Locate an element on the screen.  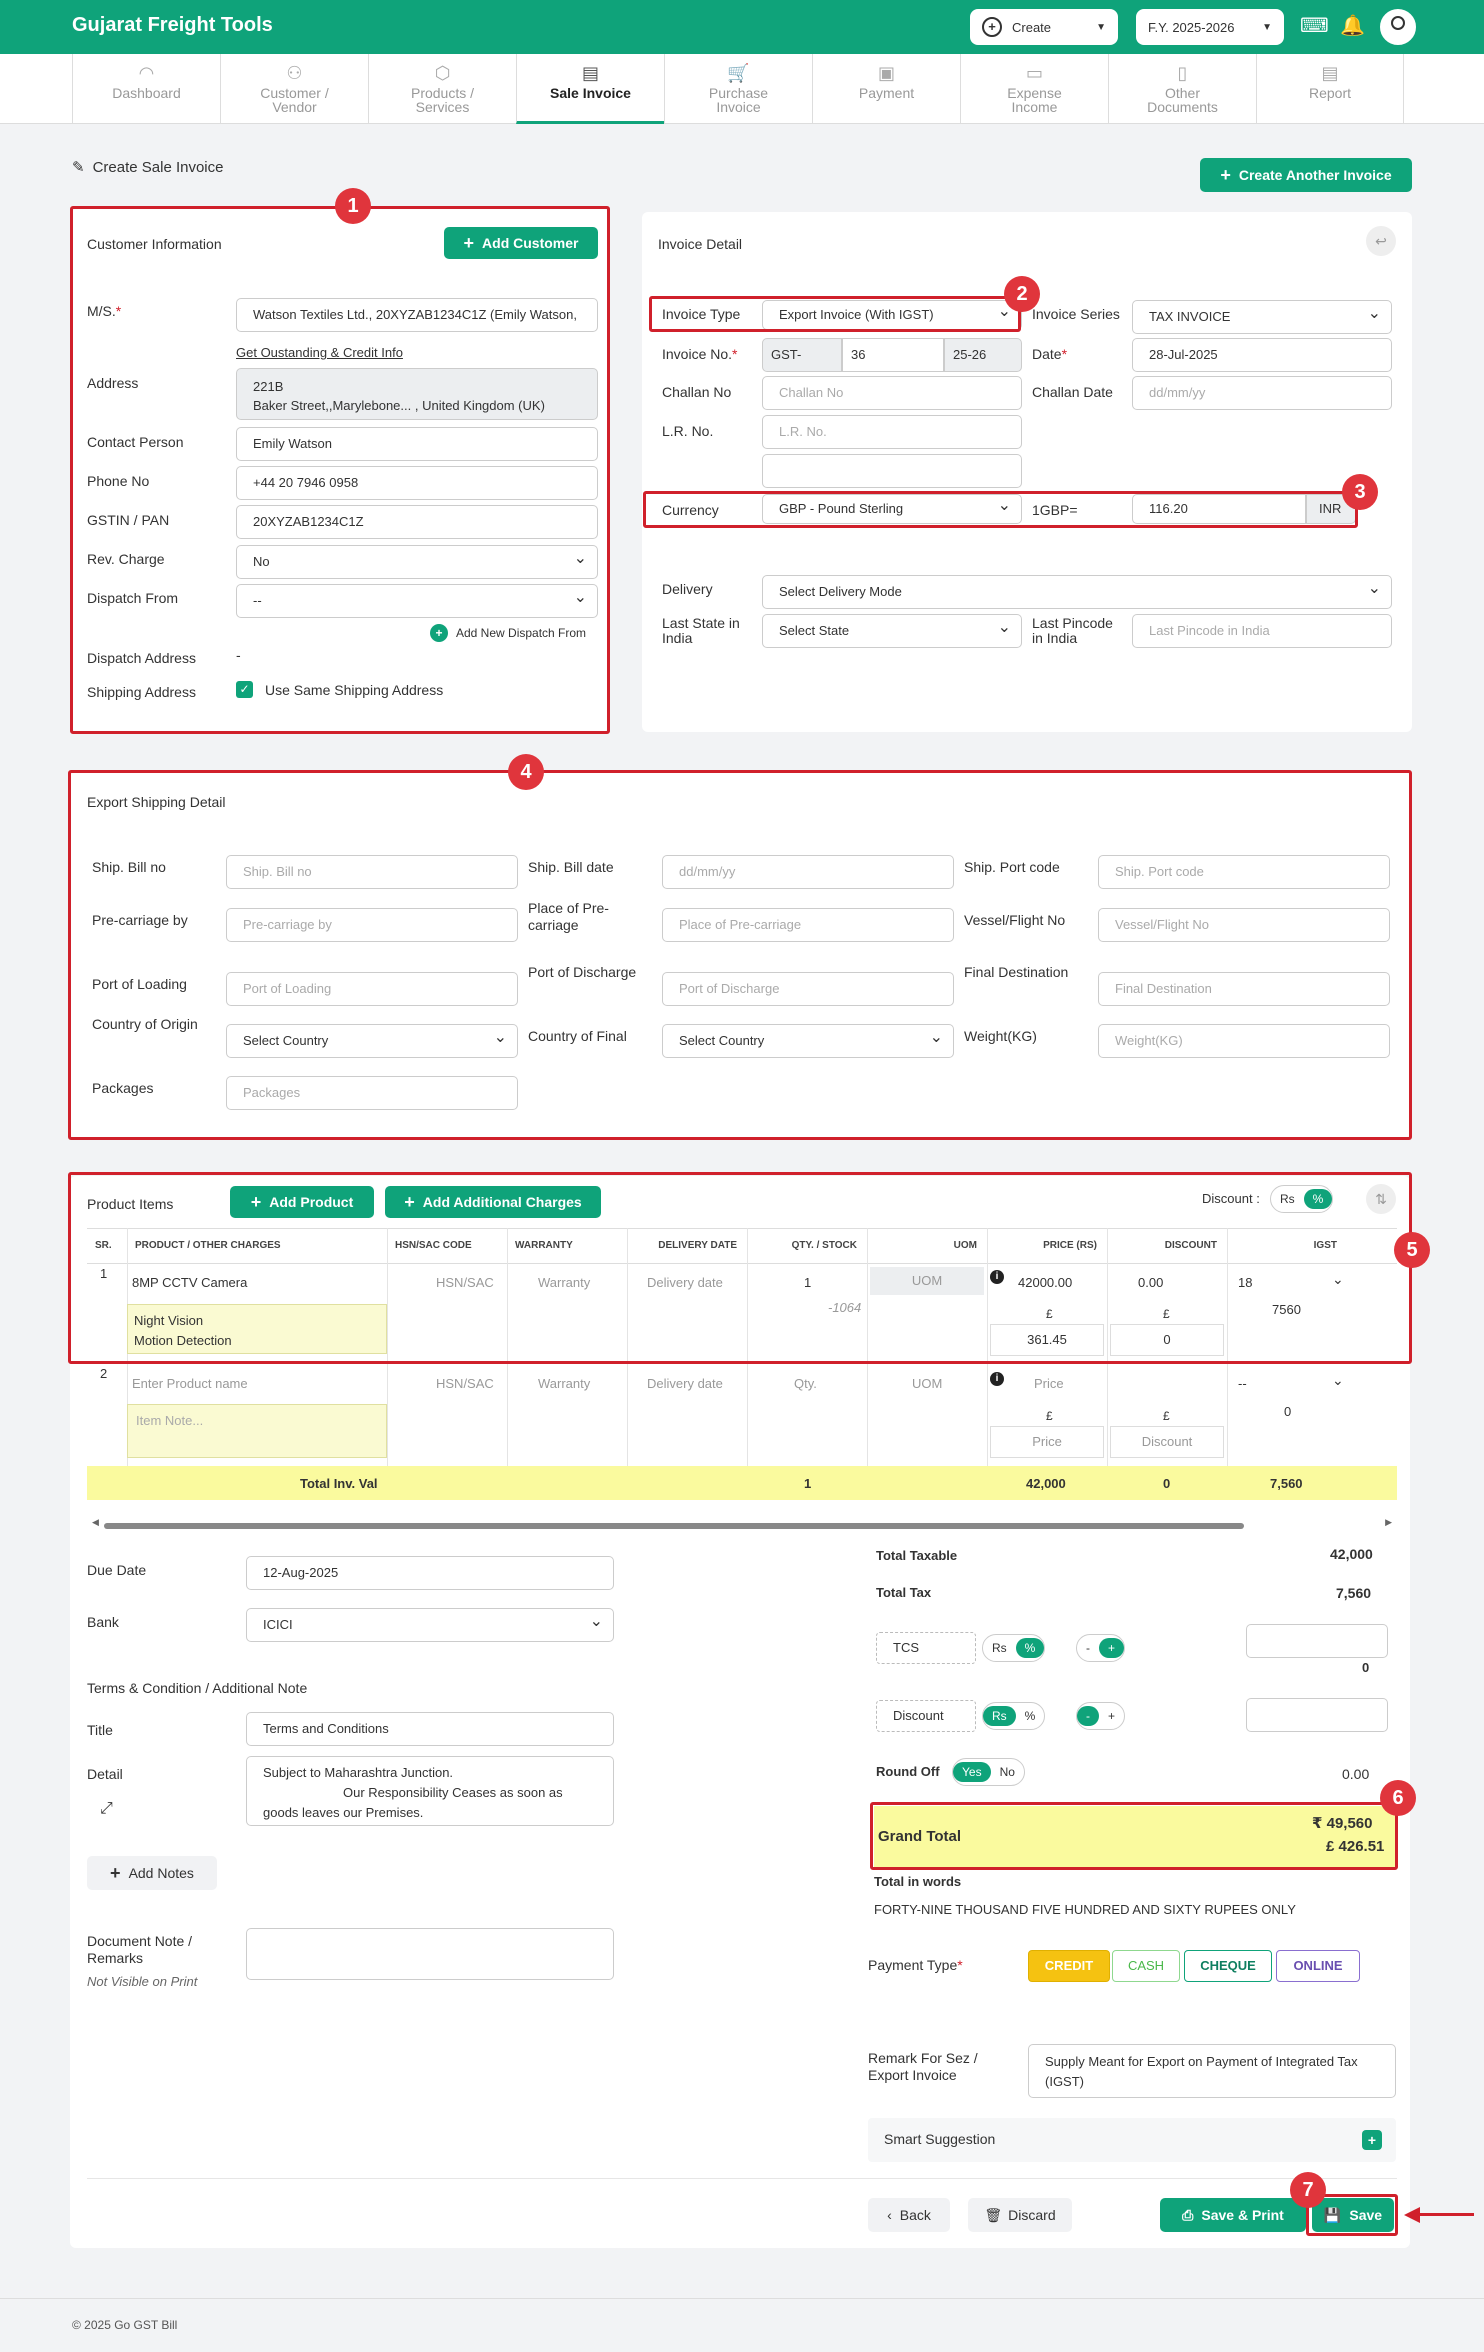
nav-item-customer-vendor: ⚇ Customer / Vendor is located at coordinates (294, 89).